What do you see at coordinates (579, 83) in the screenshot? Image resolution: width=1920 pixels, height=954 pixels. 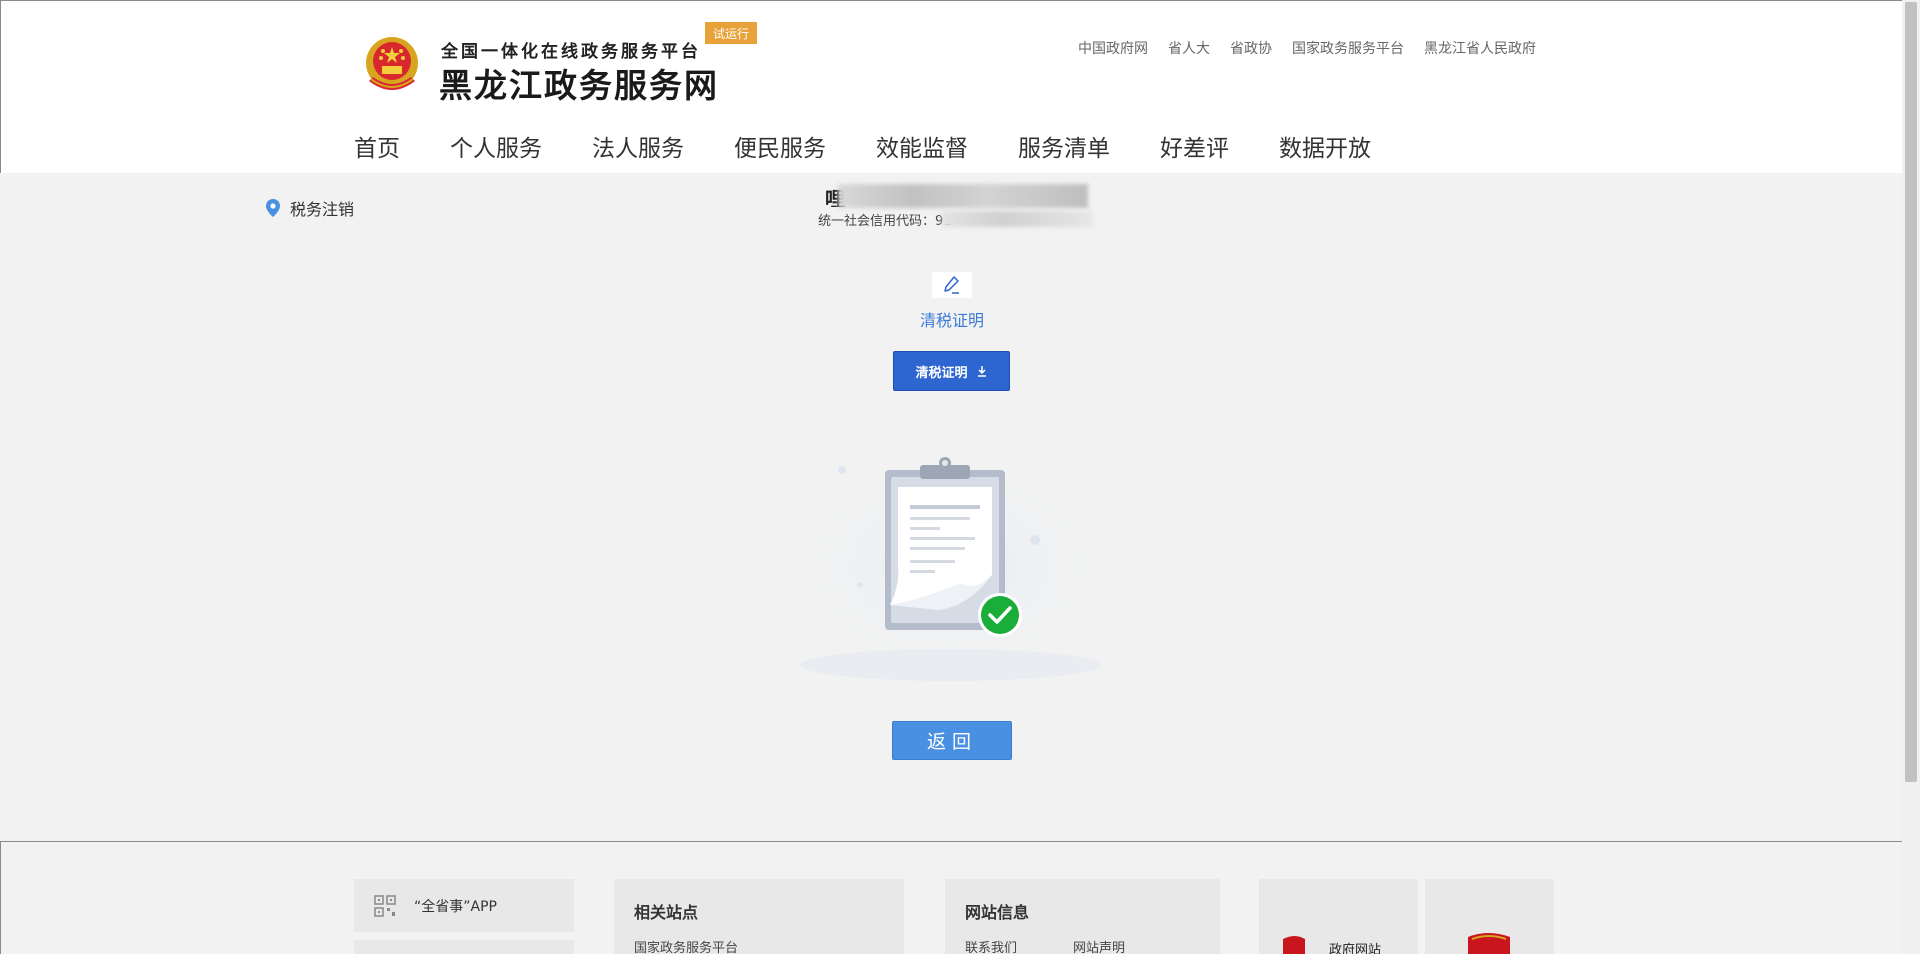 I see `logo-title: 黑龙江政务服务网` at bounding box center [579, 83].